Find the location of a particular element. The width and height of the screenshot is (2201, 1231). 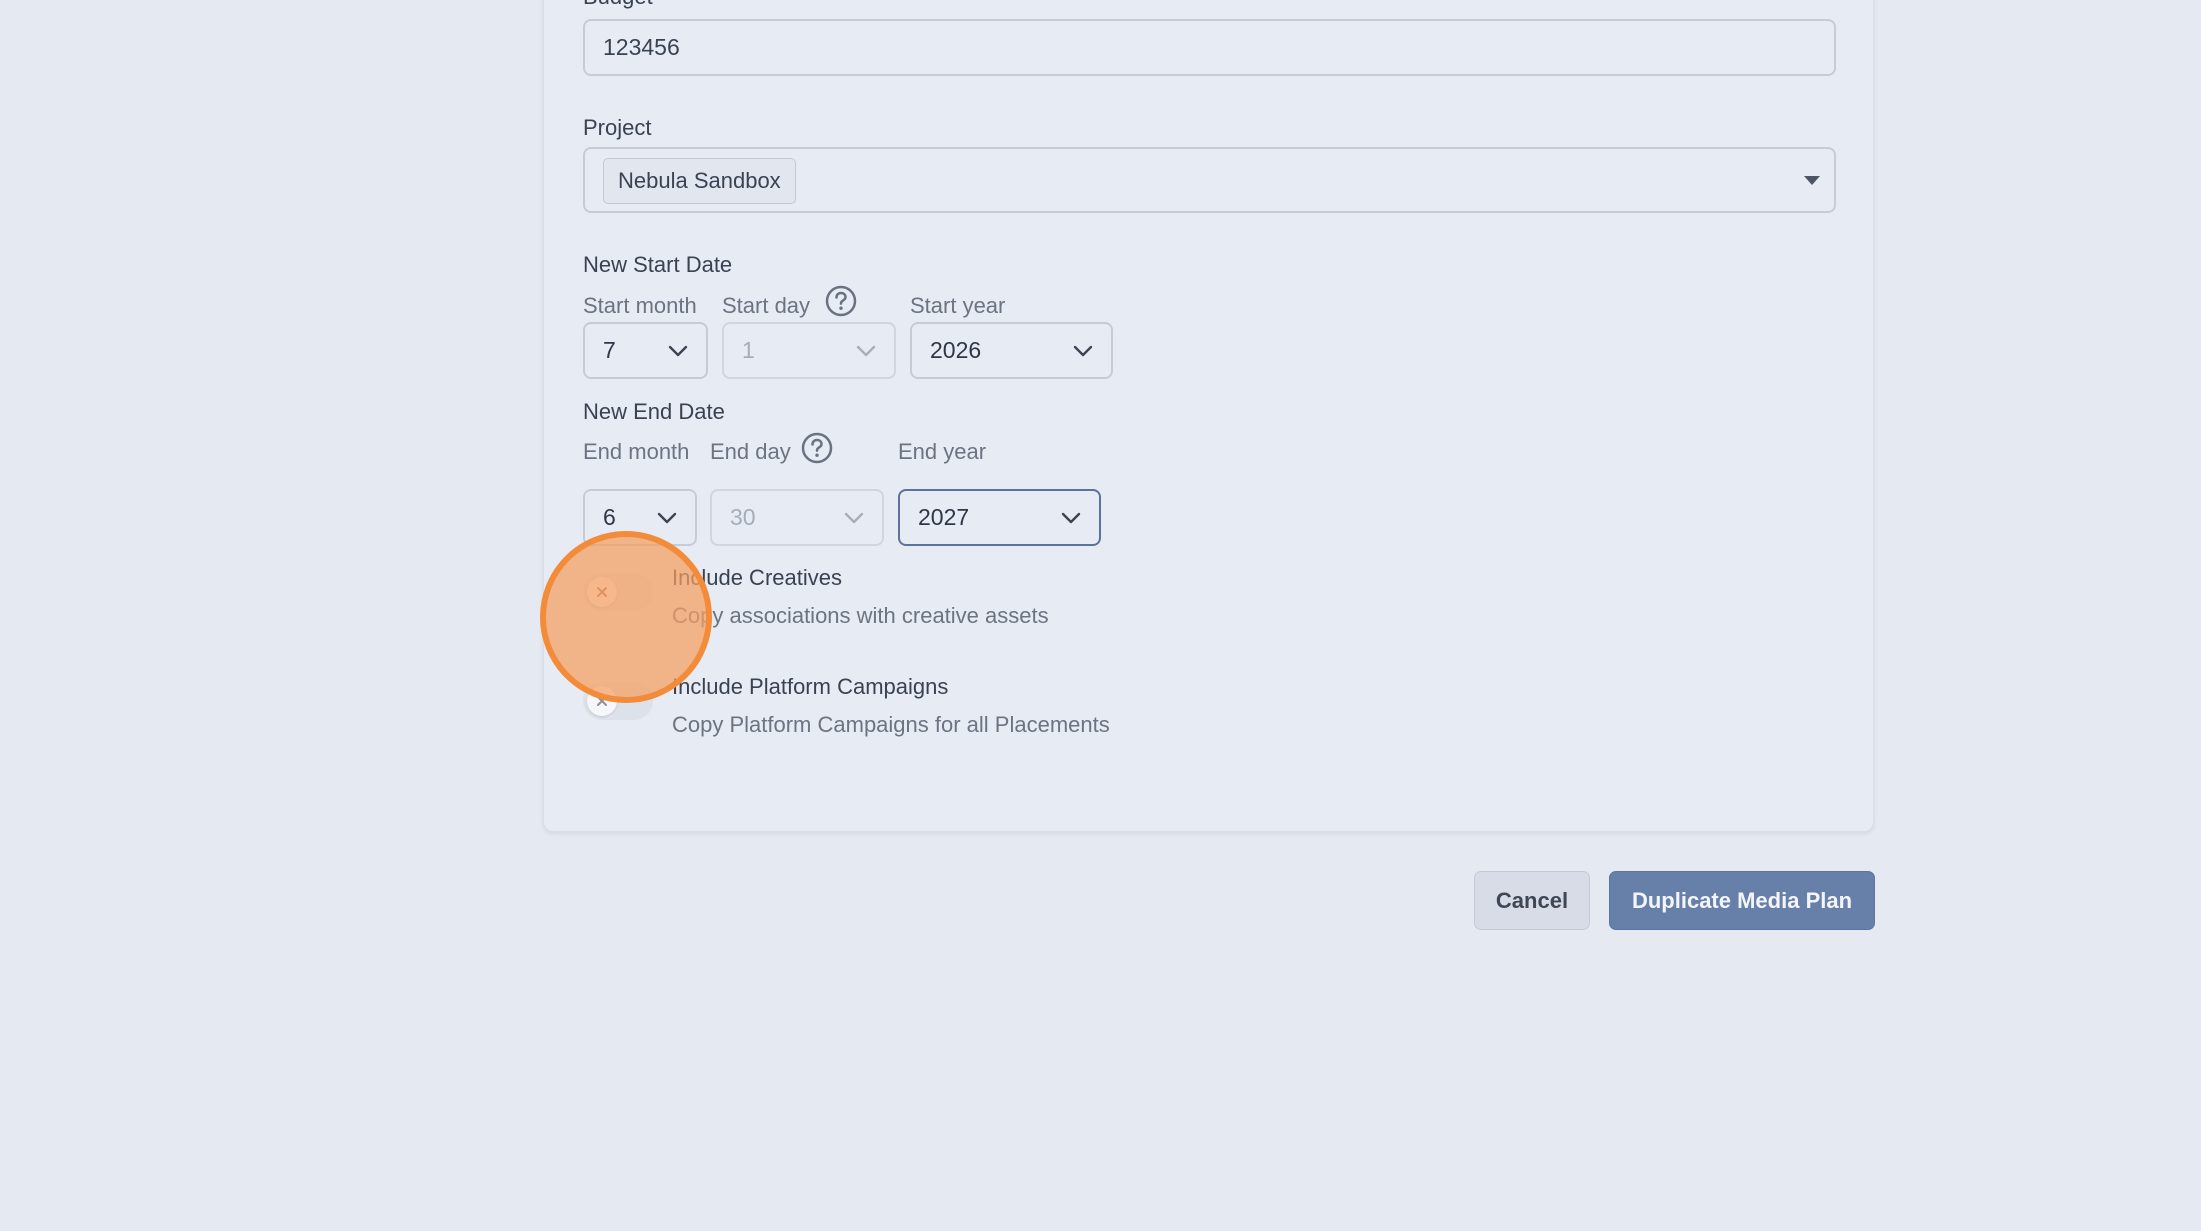

end-month-value: 6 is located at coordinates (609, 517).